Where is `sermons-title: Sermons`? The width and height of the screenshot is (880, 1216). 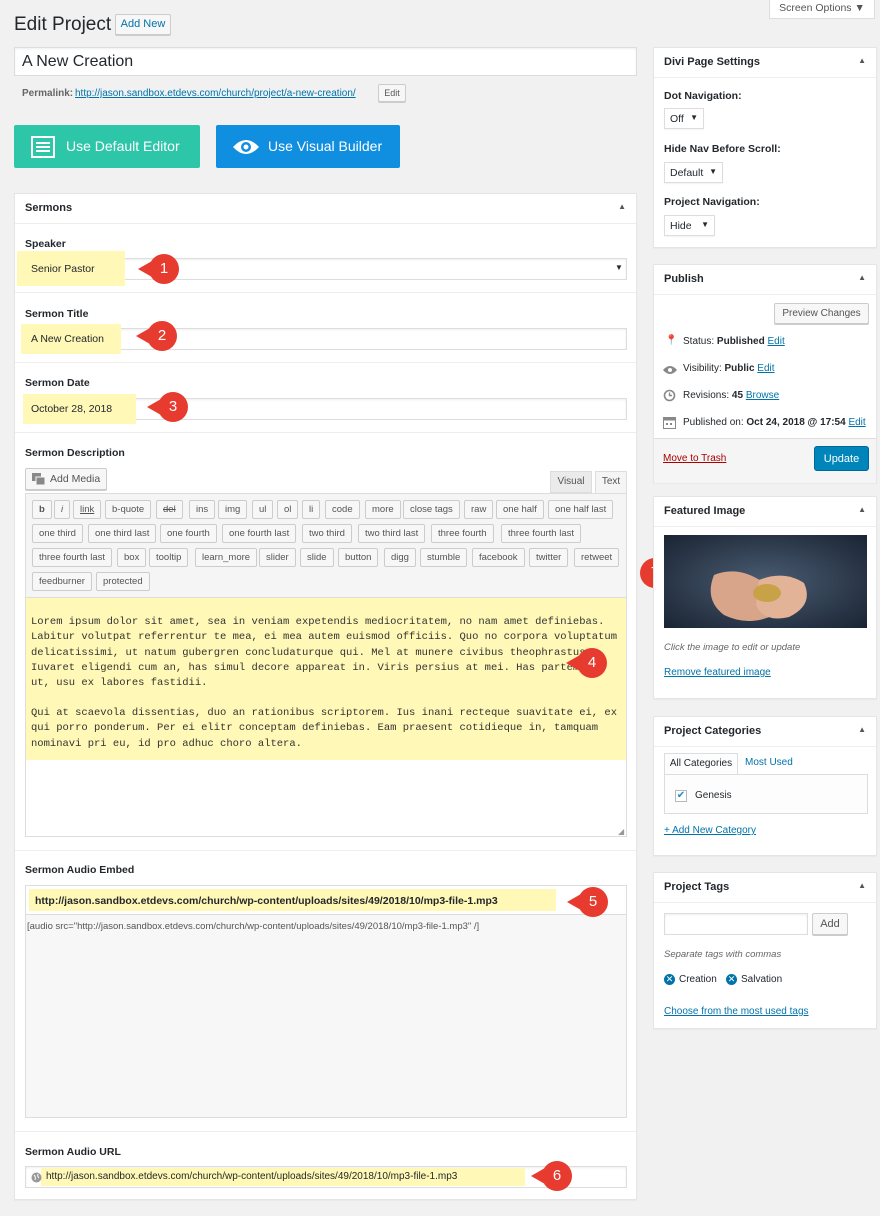
sermons-title: Sermons is located at coordinates (49, 208).